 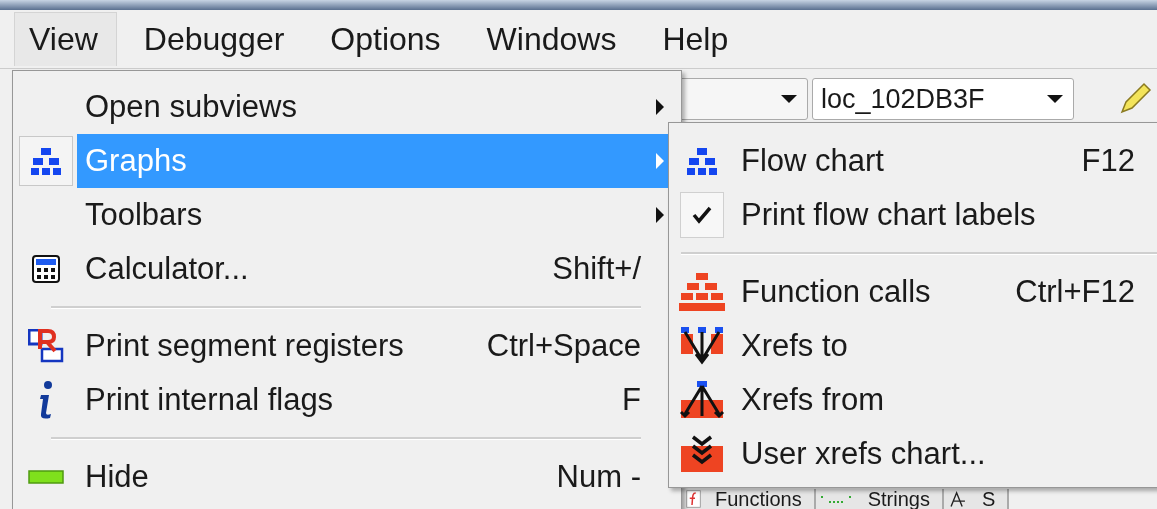 What do you see at coordinates (553, 39) in the screenshot?
I see `menu-bar-item: Windows` at bounding box center [553, 39].